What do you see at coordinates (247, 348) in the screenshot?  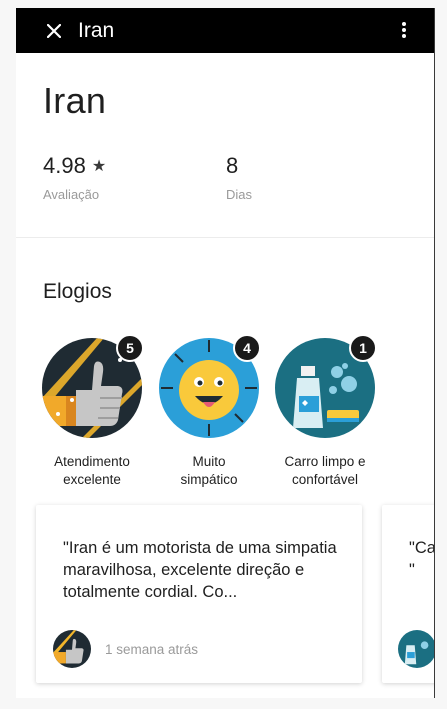 I see `badge-count: 4` at bounding box center [247, 348].